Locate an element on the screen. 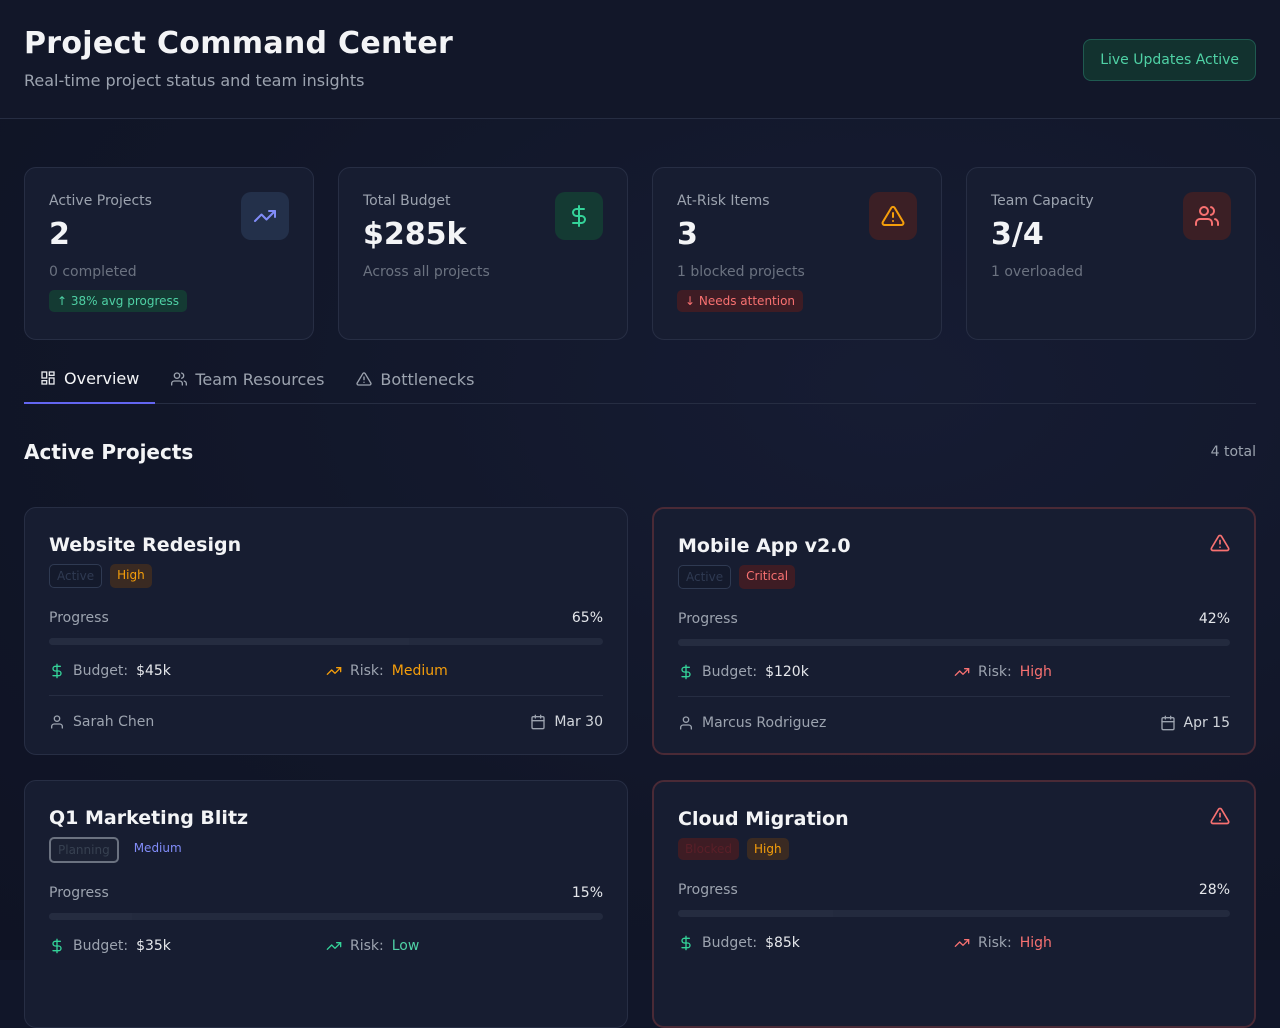  budget-value: $120k is located at coordinates (787, 672).